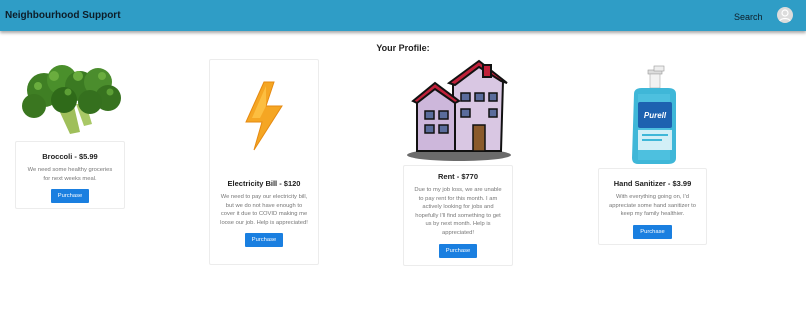 The image size is (806, 332). Describe the element at coordinates (70, 156) in the screenshot. I see `card-title: Broccoli - $5.99` at that location.